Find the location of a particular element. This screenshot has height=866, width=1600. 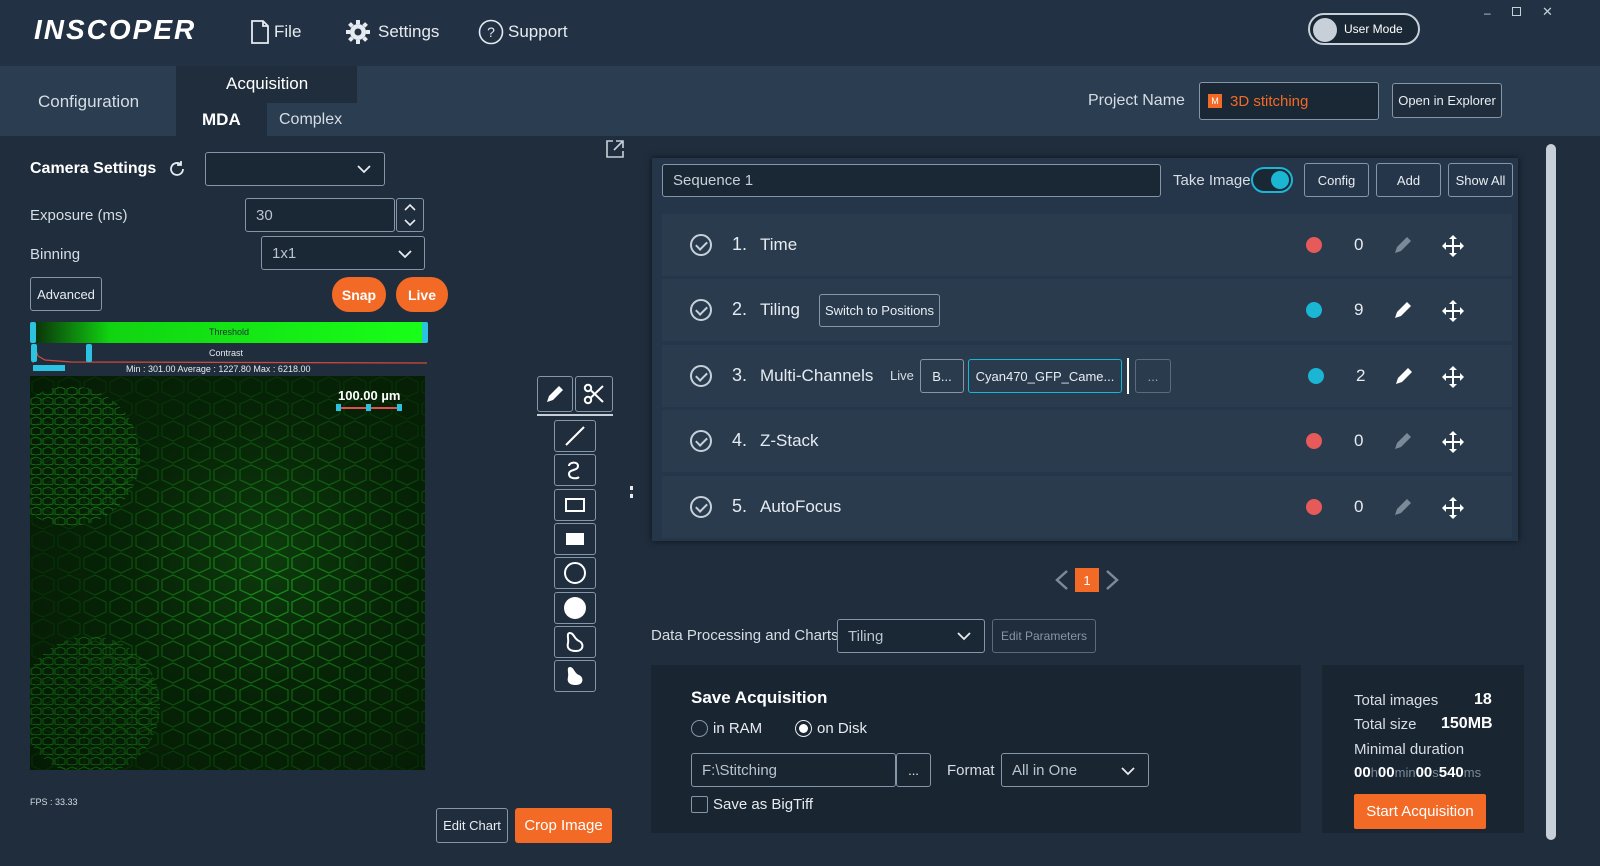

settings-menu: Settings is located at coordinates (391, 32).